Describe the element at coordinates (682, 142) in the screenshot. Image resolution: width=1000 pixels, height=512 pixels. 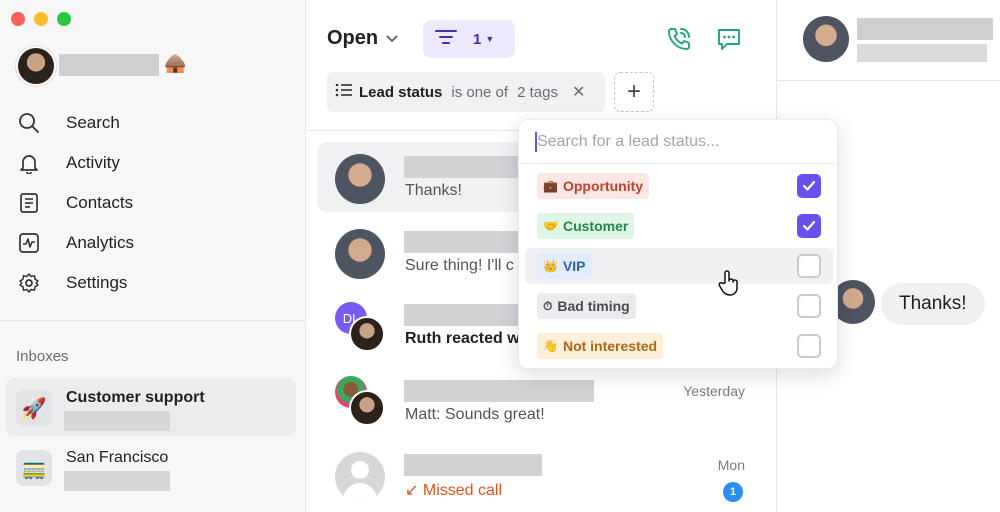
I see `lead-status-search-input` at that location.